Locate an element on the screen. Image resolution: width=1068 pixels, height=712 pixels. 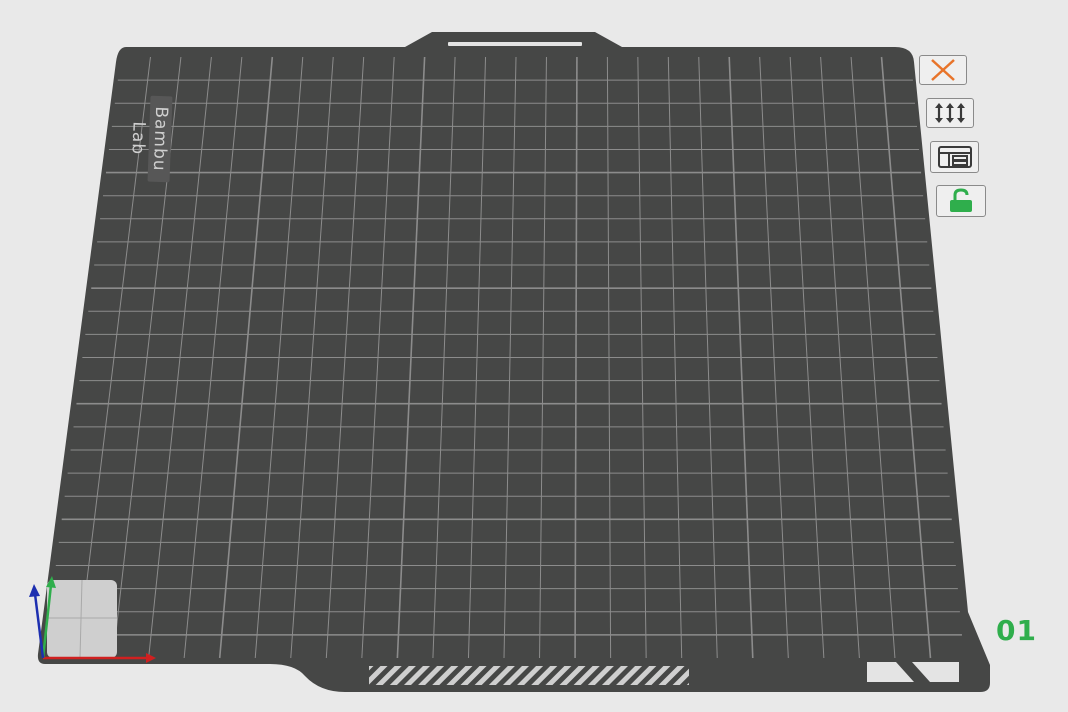
arrange-icon is located at coordinates (950, 113).